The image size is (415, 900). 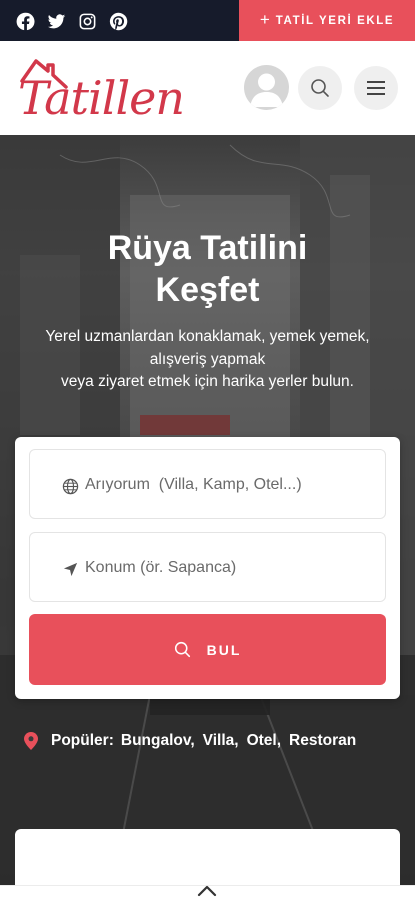 What do you see at coordinates (87, 21) in the screenshot?
I see `instagram-icon` at bounding box center [87, 21].